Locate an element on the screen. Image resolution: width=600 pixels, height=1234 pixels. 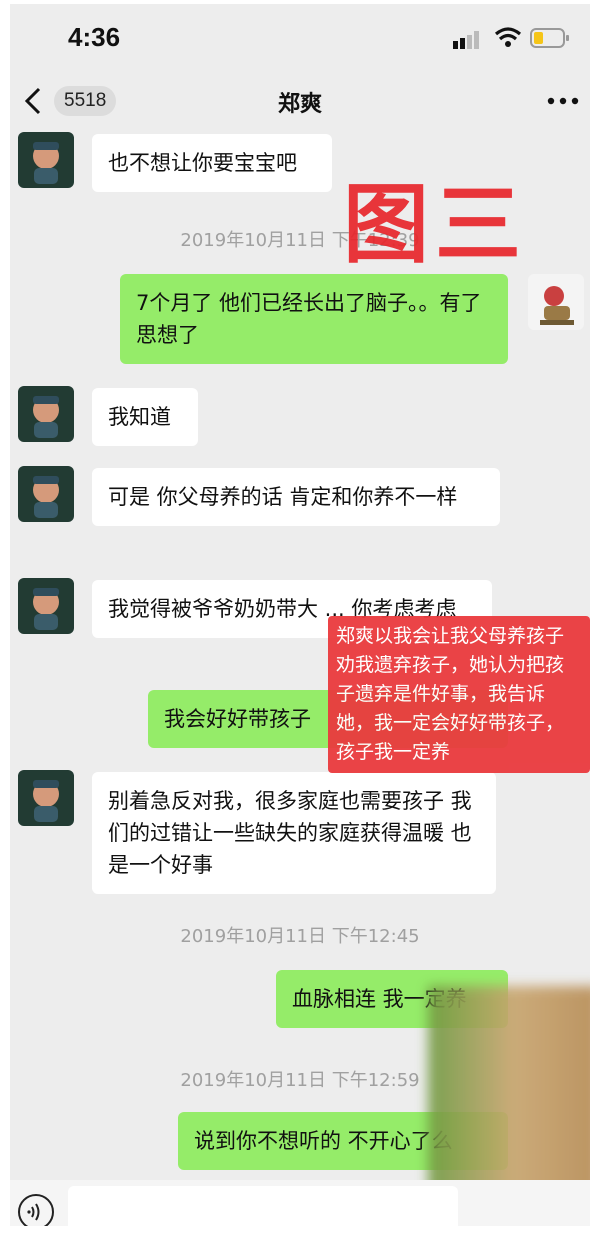
cellular-signal-icon is located at coordinates (466, 40).